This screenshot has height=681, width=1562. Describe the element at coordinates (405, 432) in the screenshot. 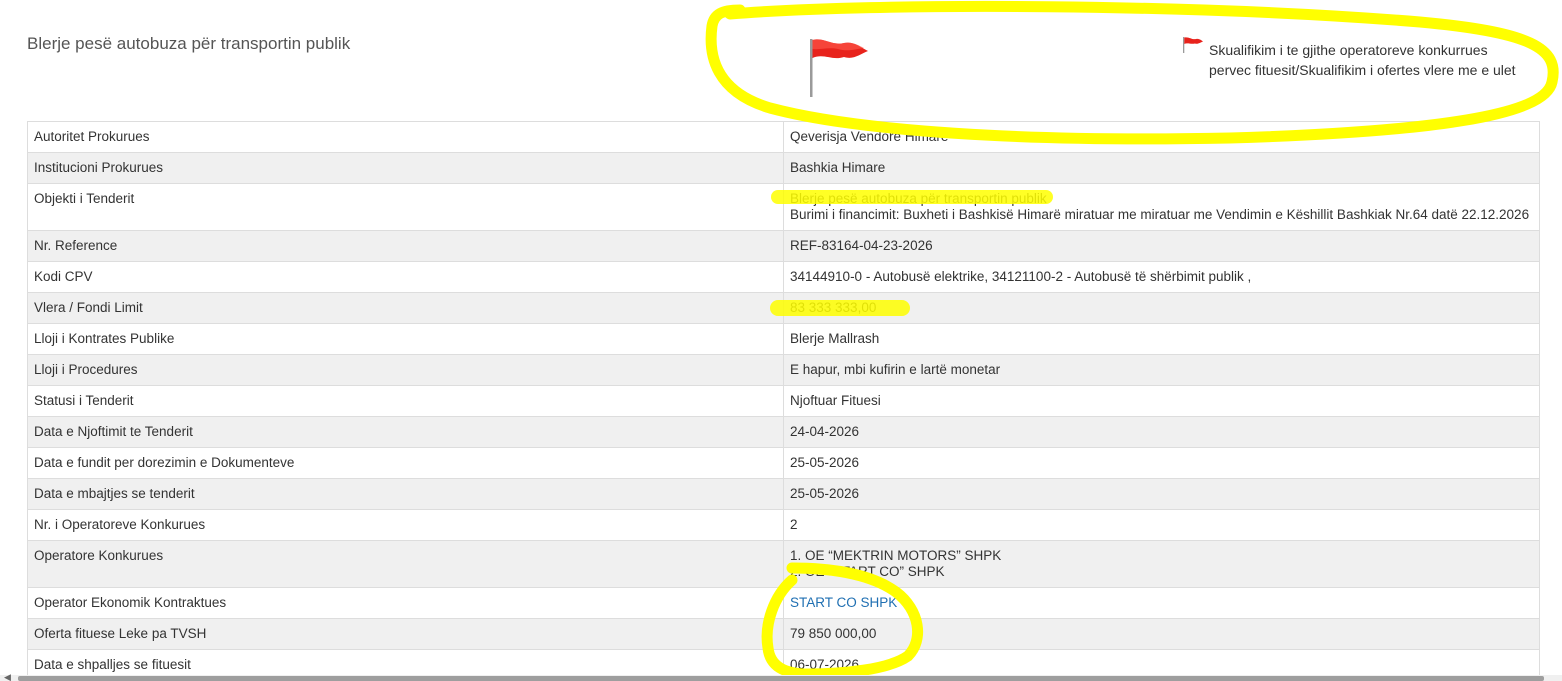

I see `row-label: Data e Njoftimit te Tenderit` at that location.